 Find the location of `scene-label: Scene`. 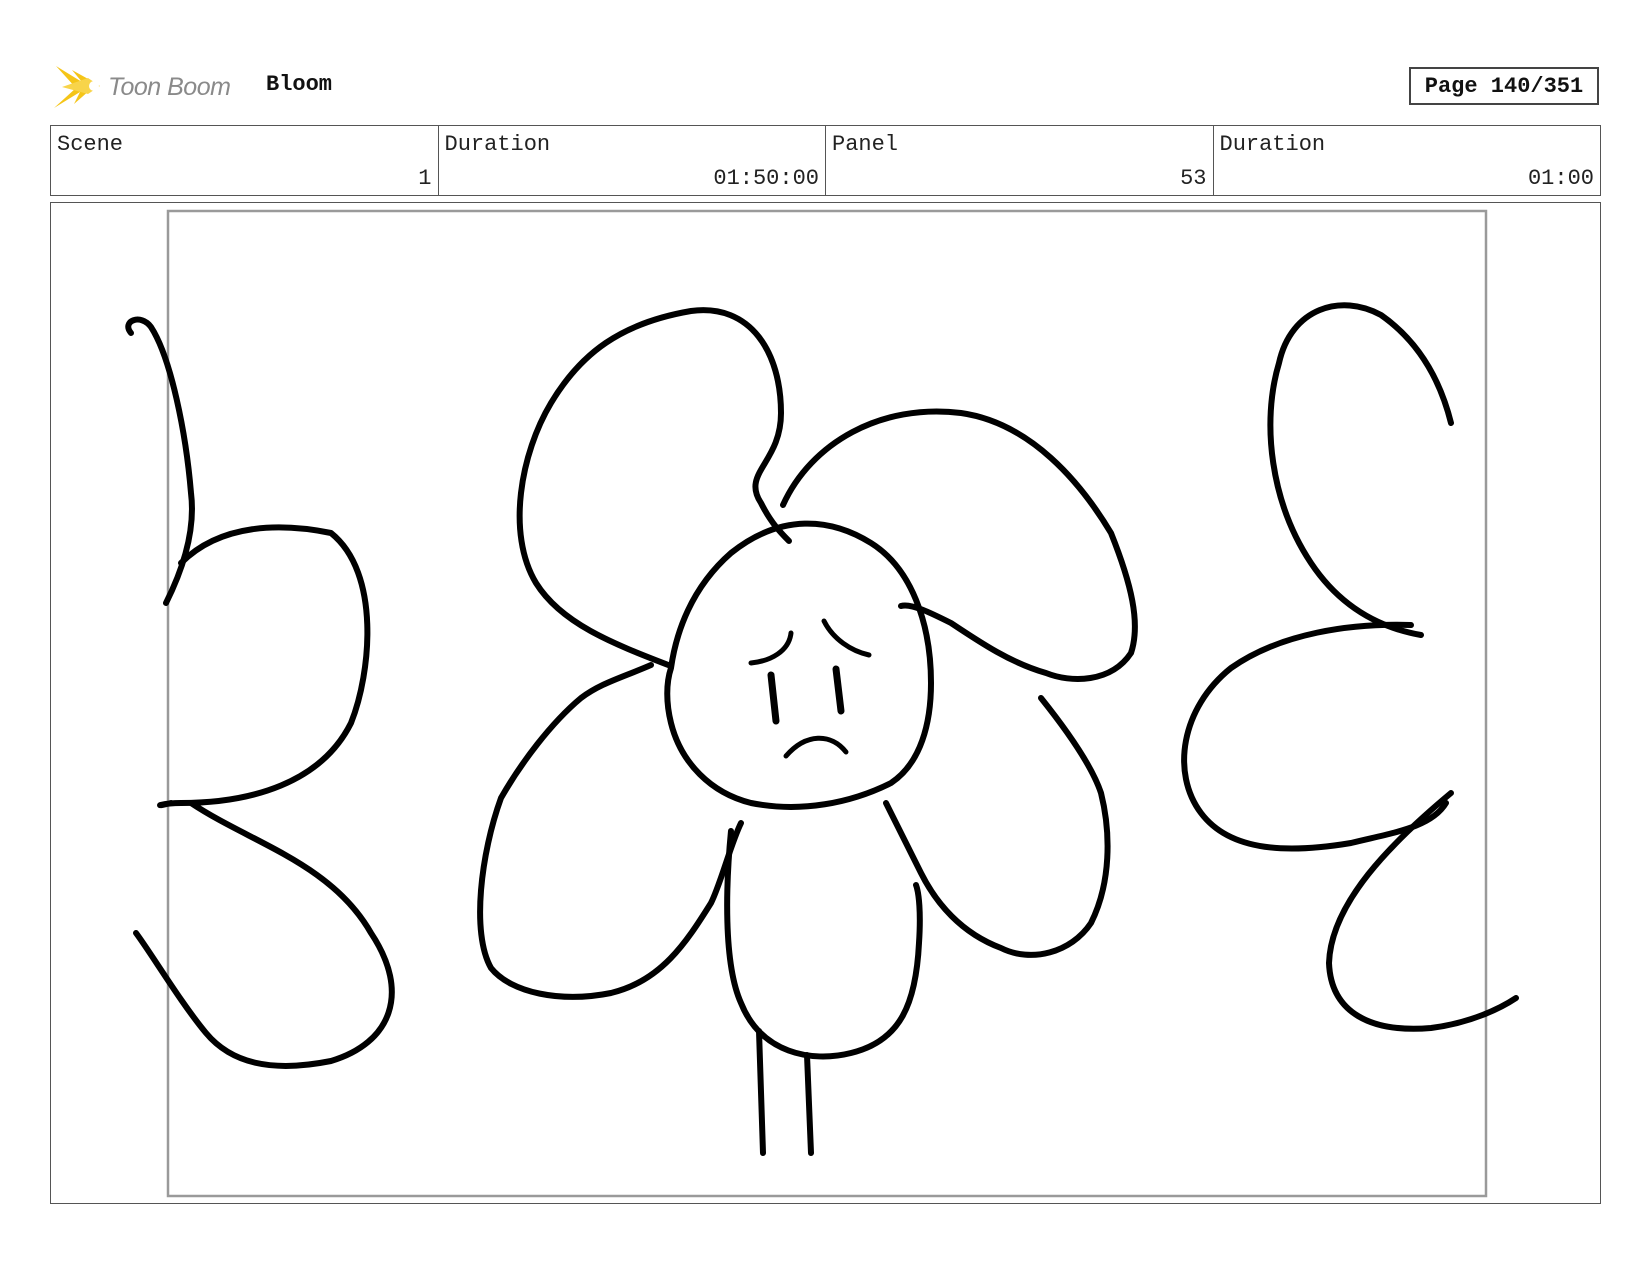

scene-label: Scene is located at coordinates (90, 144).